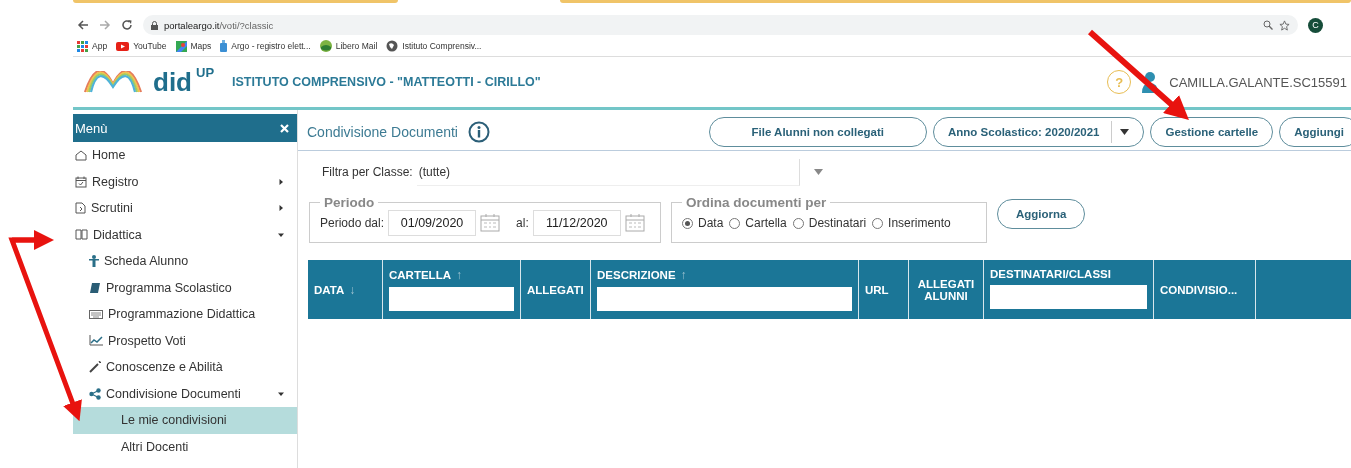  Describe the element at coordinates (123, 46) in the screenshot. I see `video-play-icon` at that location.